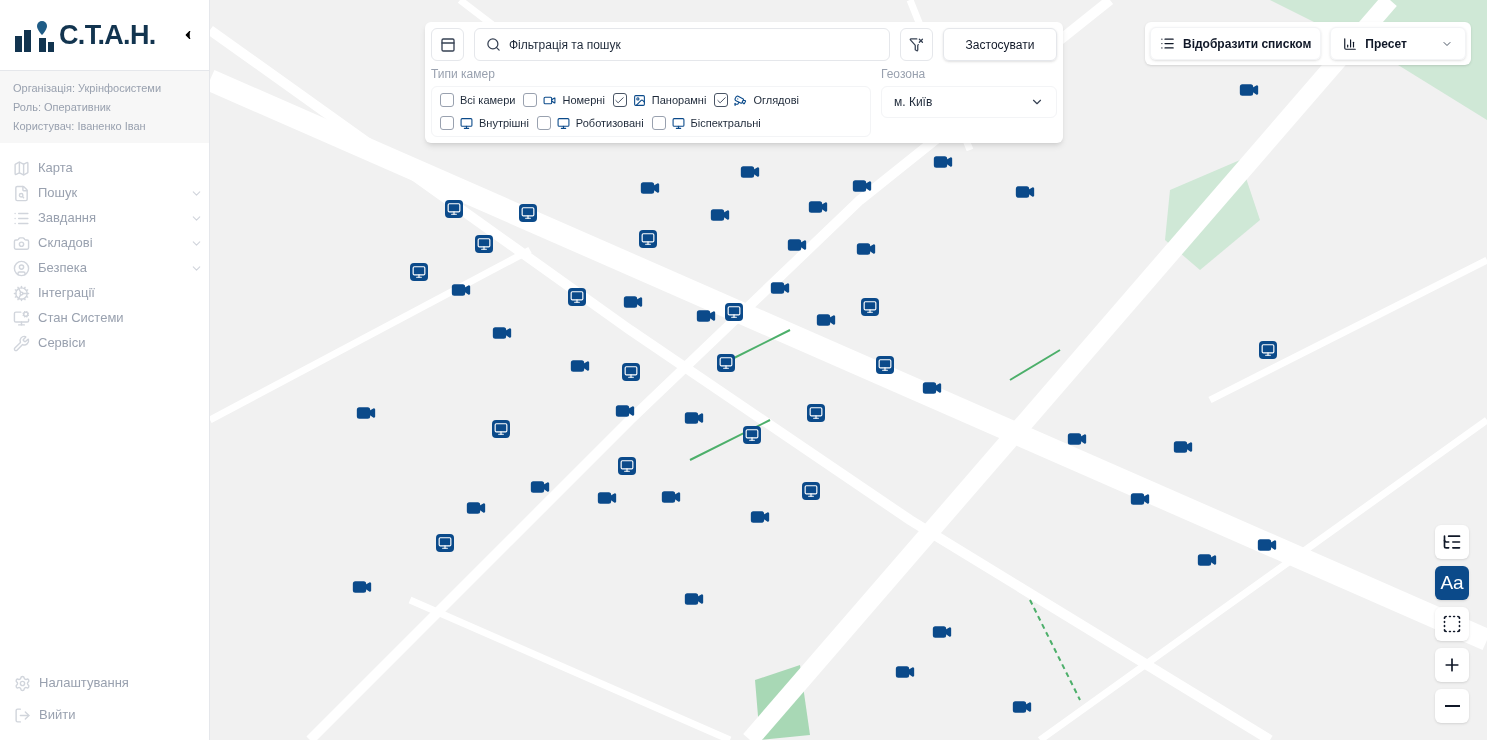 The height and width of the screenshot is (740, 1487). I want to click on legend-icon, so click(1452, 542).